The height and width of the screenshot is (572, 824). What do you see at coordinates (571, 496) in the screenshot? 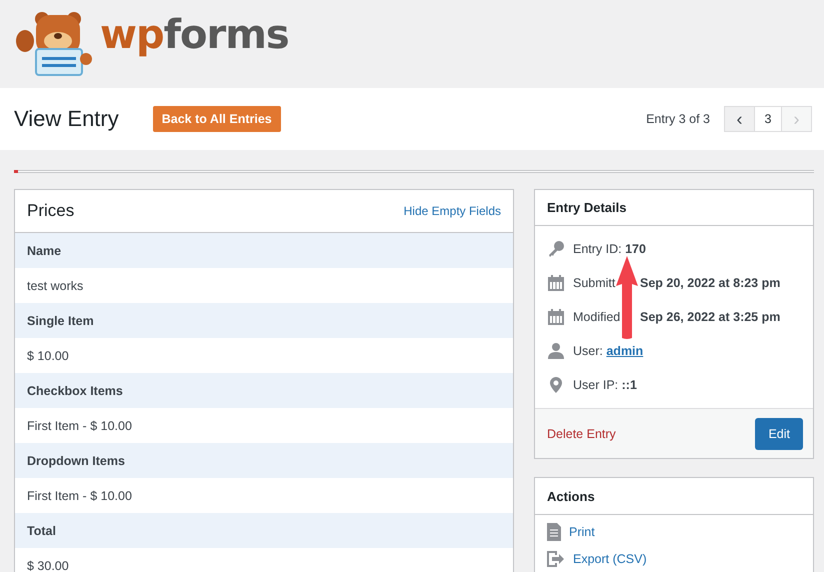
I see `panel-title: Actions` at bounding box center [571, 496].